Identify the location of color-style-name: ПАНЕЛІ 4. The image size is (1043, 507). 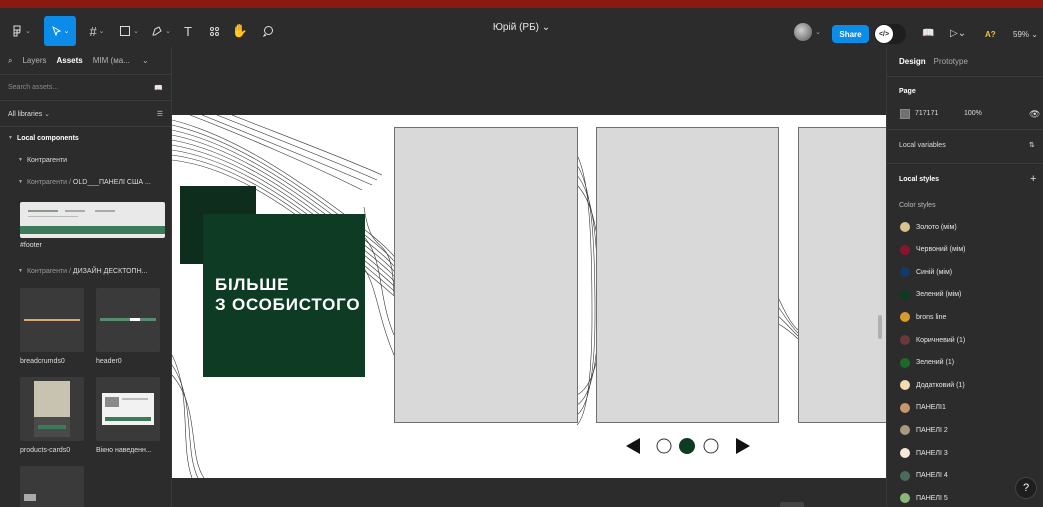
(932, 476).